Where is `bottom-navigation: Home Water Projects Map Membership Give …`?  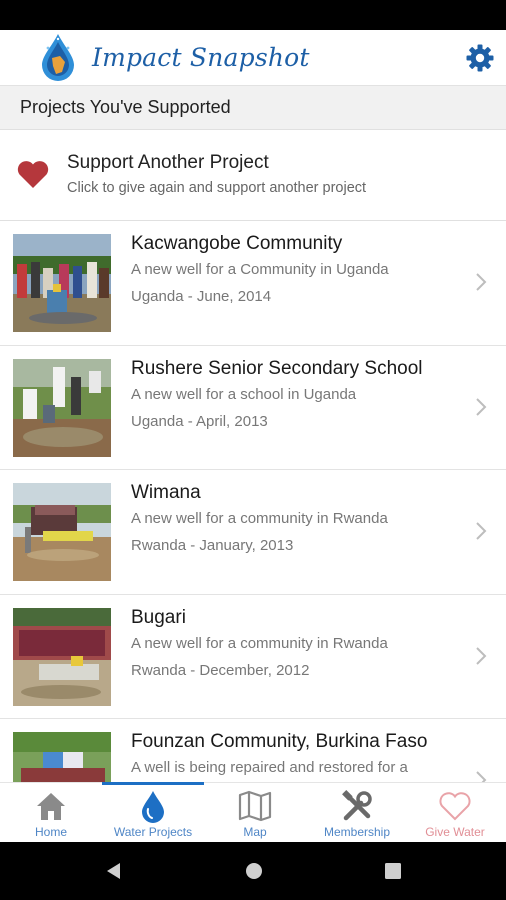
bottom-navigation: Home Water Projects Map Membership Give … is located at coordinates (253, 812).